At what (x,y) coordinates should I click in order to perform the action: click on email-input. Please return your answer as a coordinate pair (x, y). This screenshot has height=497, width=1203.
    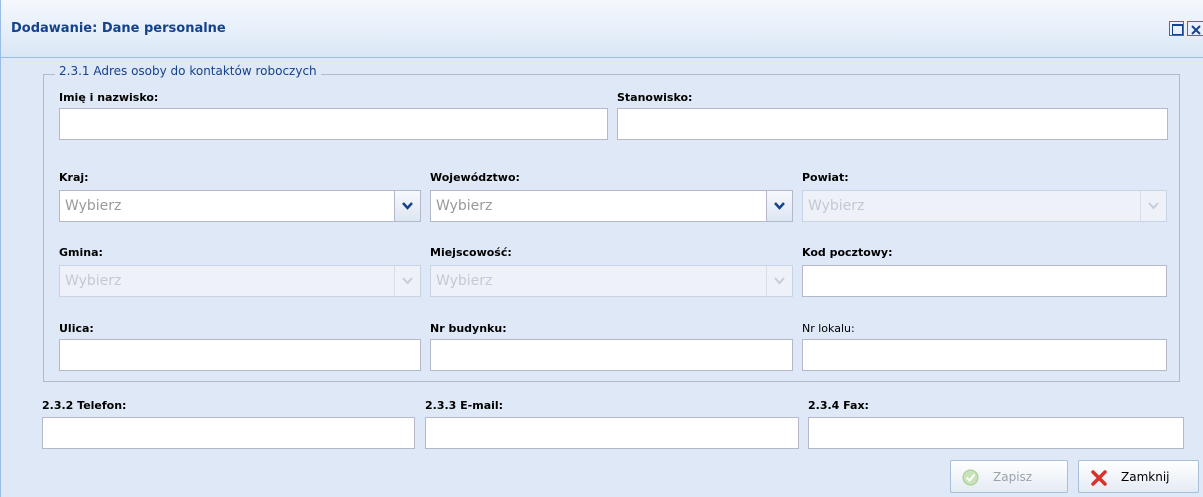
    Looking at the image, I should click on (612, 433).